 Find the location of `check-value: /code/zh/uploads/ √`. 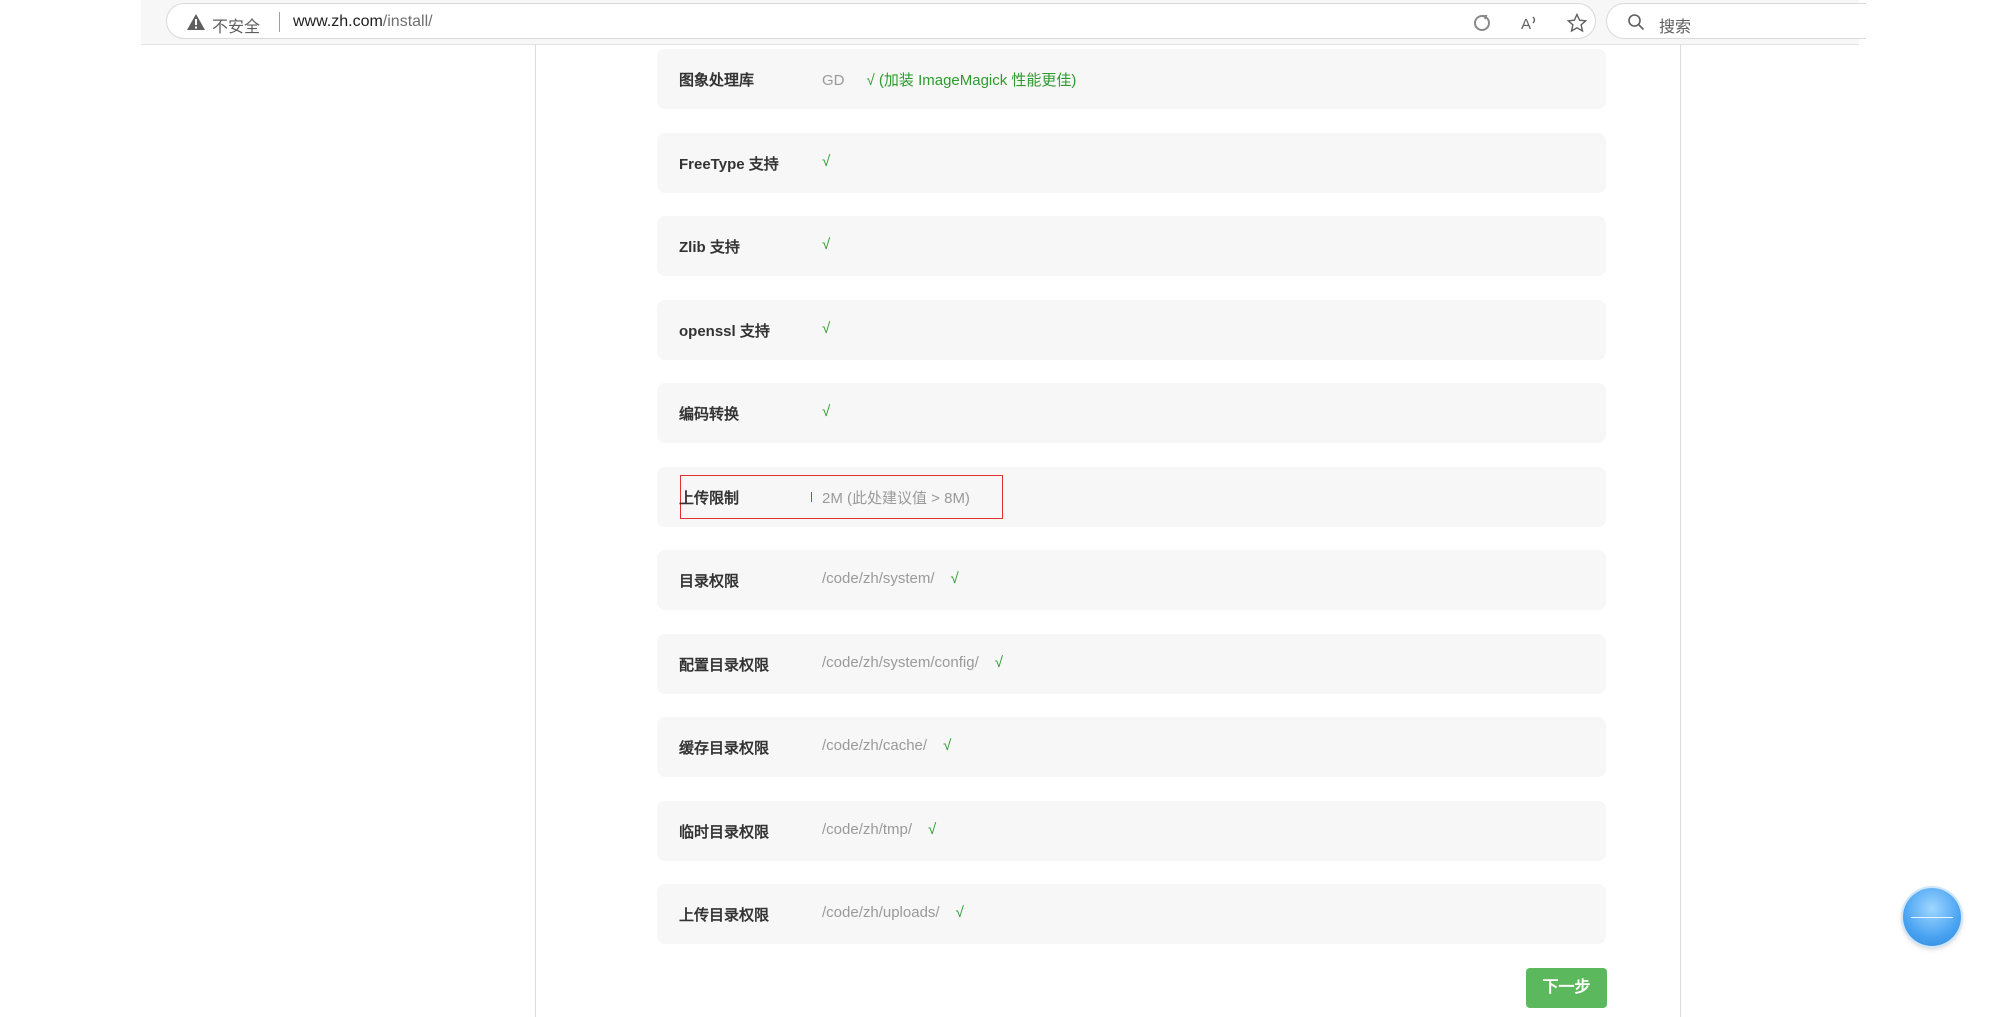

check-value: /code/zh/uploads/ √ is located at coordinates (893, 912).